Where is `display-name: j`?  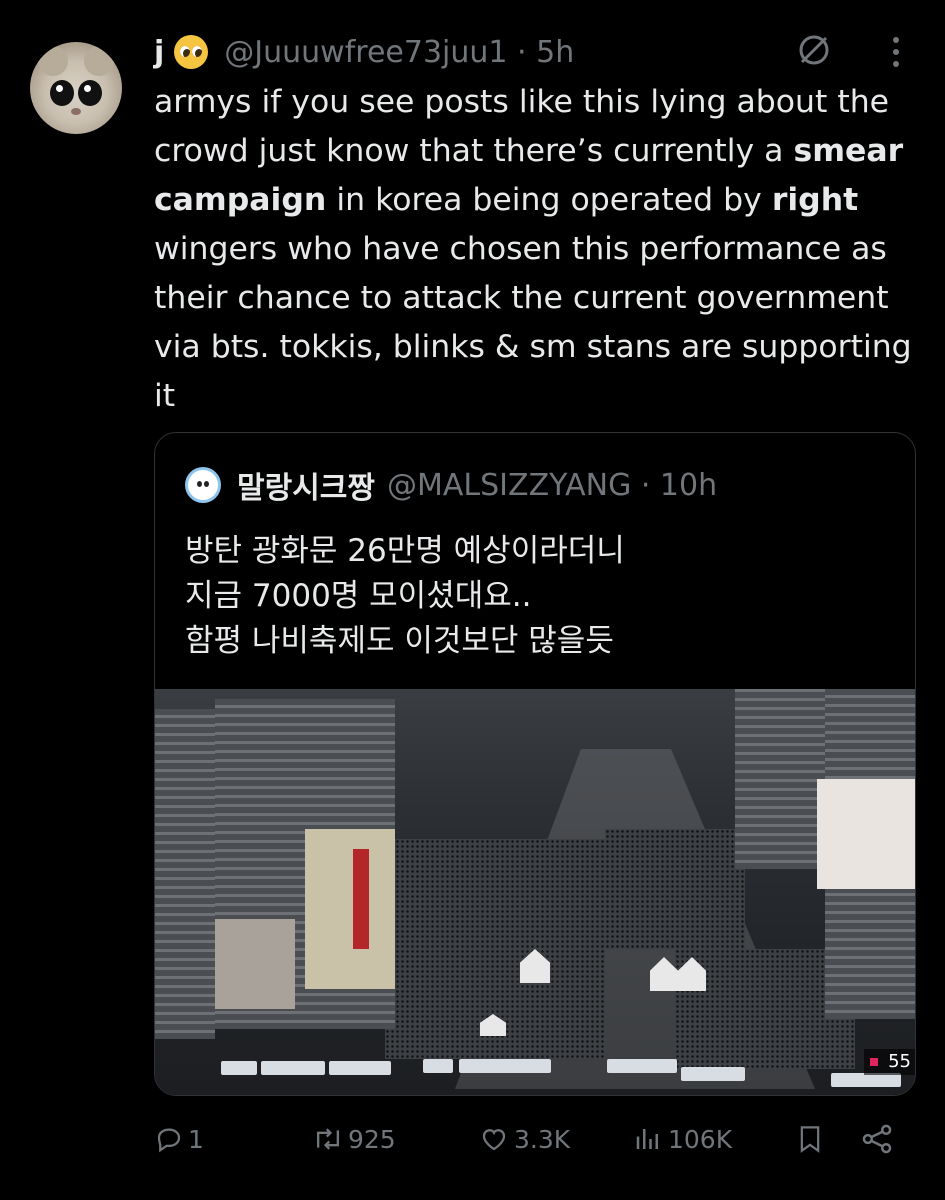
display-name: j is located at coordinates (159, 52).